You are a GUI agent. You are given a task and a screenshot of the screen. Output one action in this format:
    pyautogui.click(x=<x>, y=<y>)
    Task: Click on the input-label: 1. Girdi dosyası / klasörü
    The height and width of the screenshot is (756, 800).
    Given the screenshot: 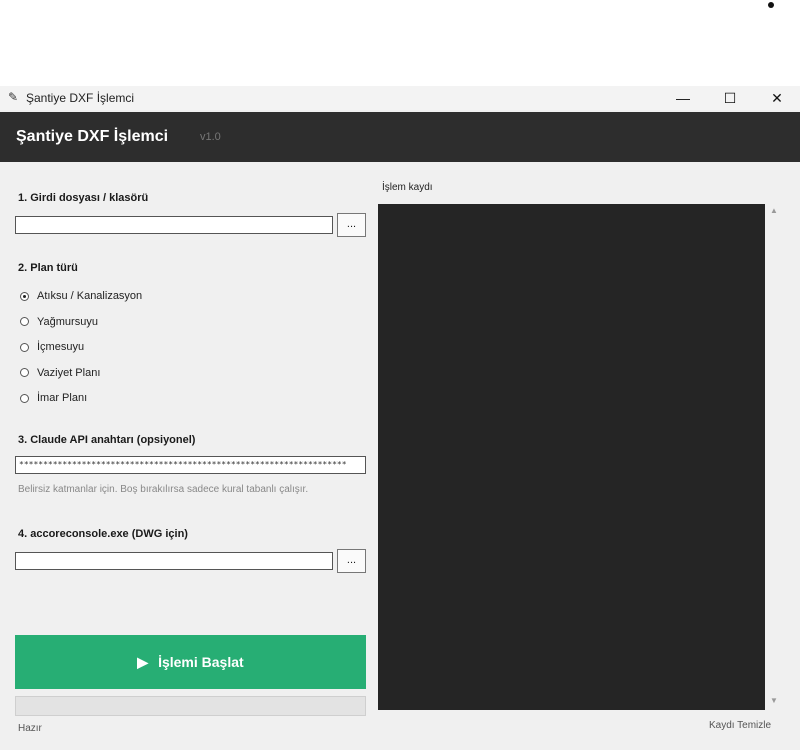 What is the action you would take?
    pyautogui.click(x=83, y=198)
    